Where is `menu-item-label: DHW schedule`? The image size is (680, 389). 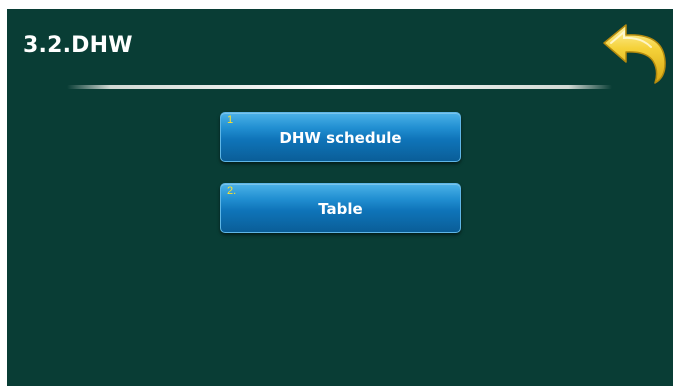 menu-item-label: DHW schedule is located at coordinates (340, 138).